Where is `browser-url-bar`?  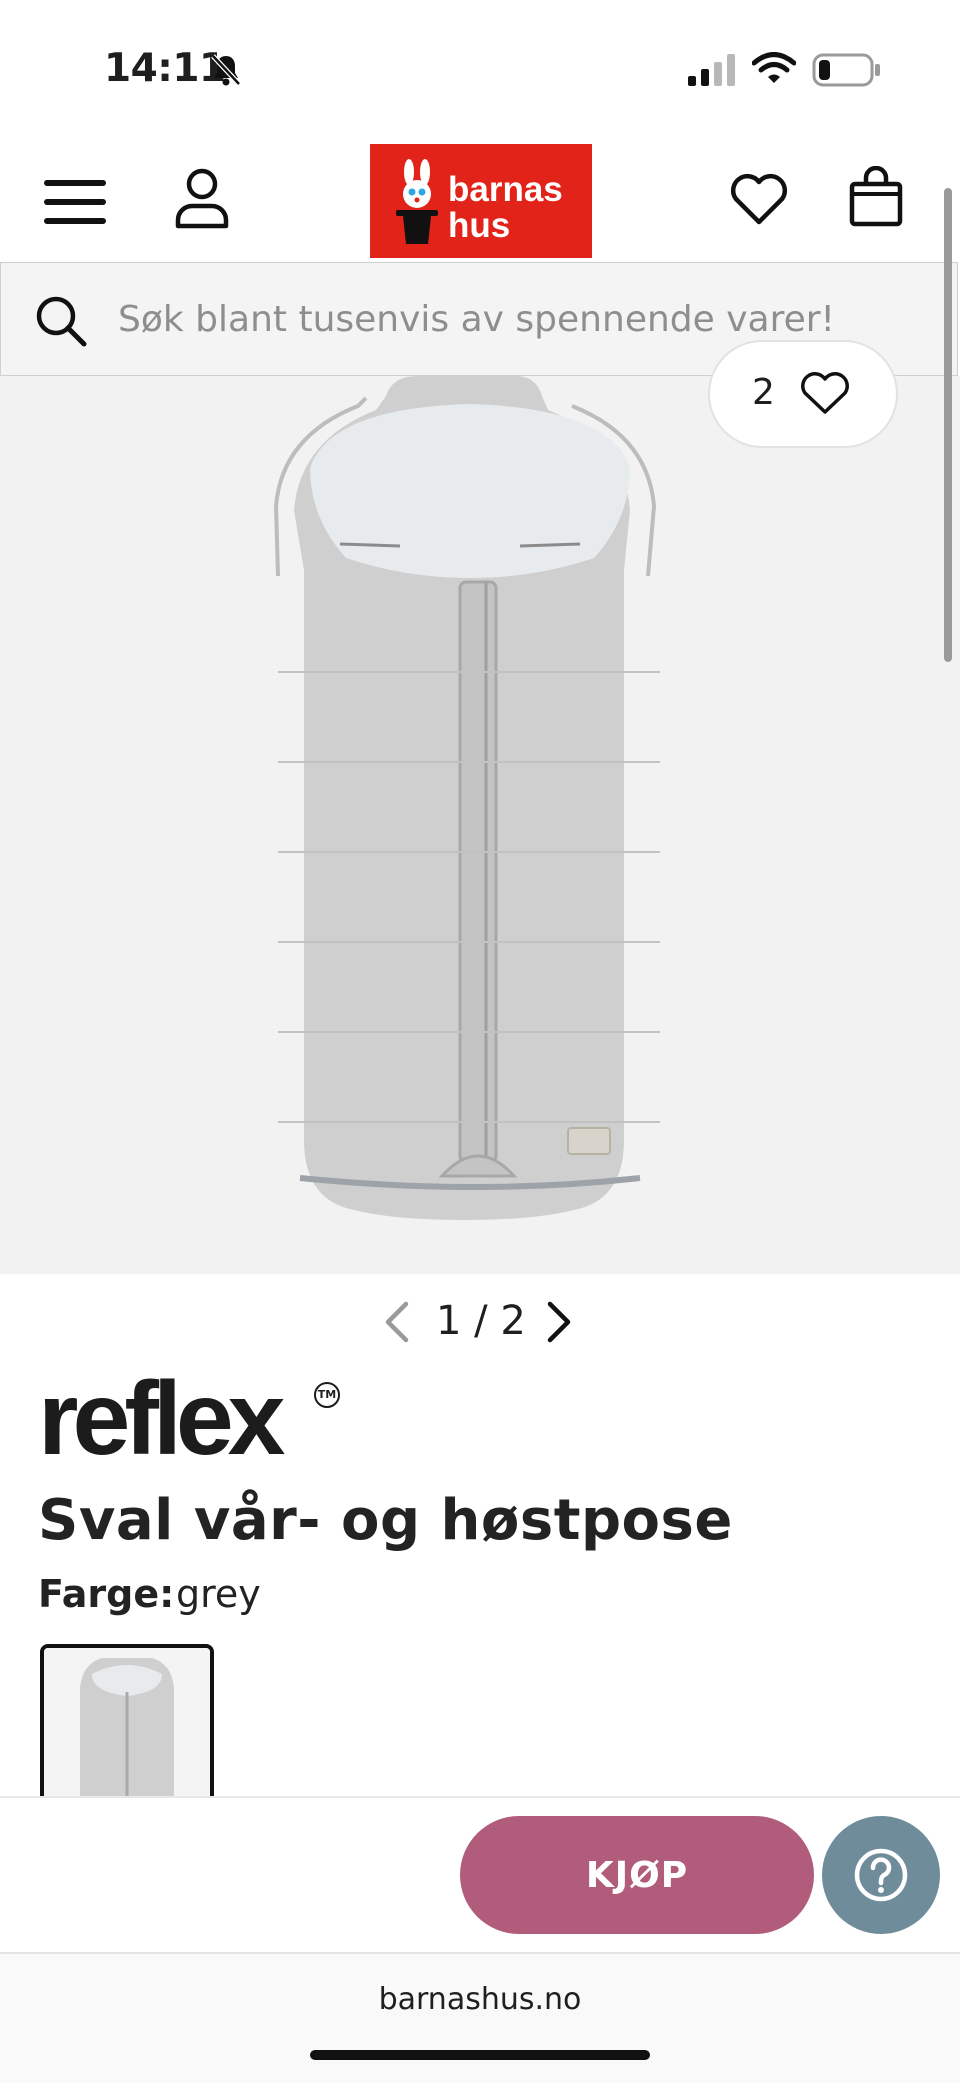
browser-url-bar is located at coordinates (480, 2017).